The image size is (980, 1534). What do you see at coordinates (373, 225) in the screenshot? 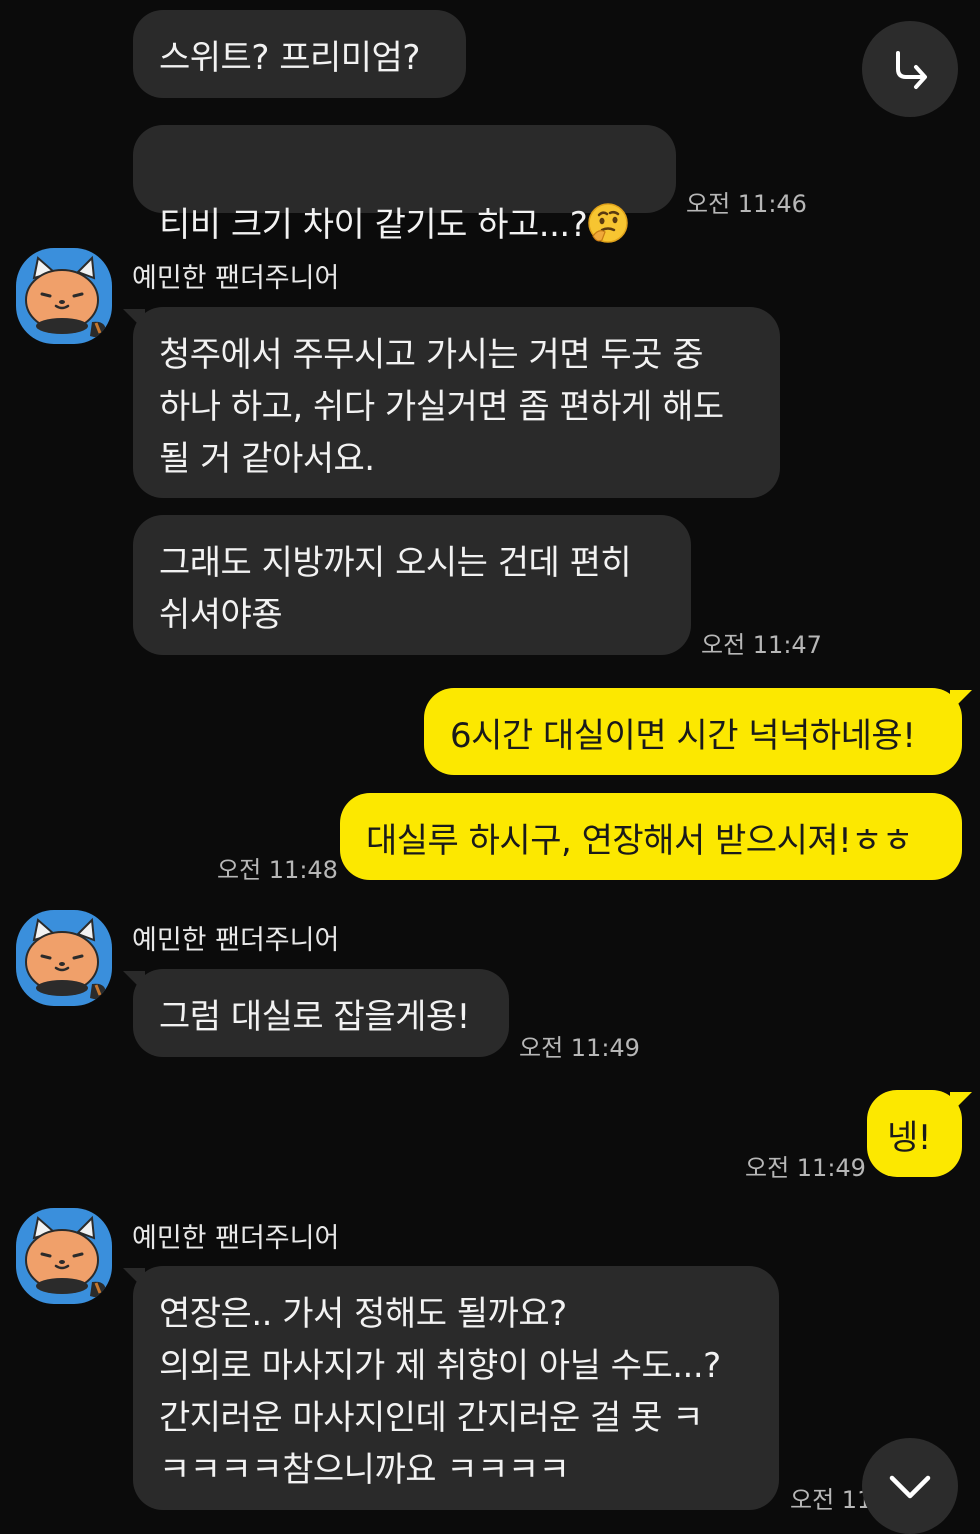
I see `message-text: 티비 크기 차이 같기도 하고...?` at bounding box center [373, 225].